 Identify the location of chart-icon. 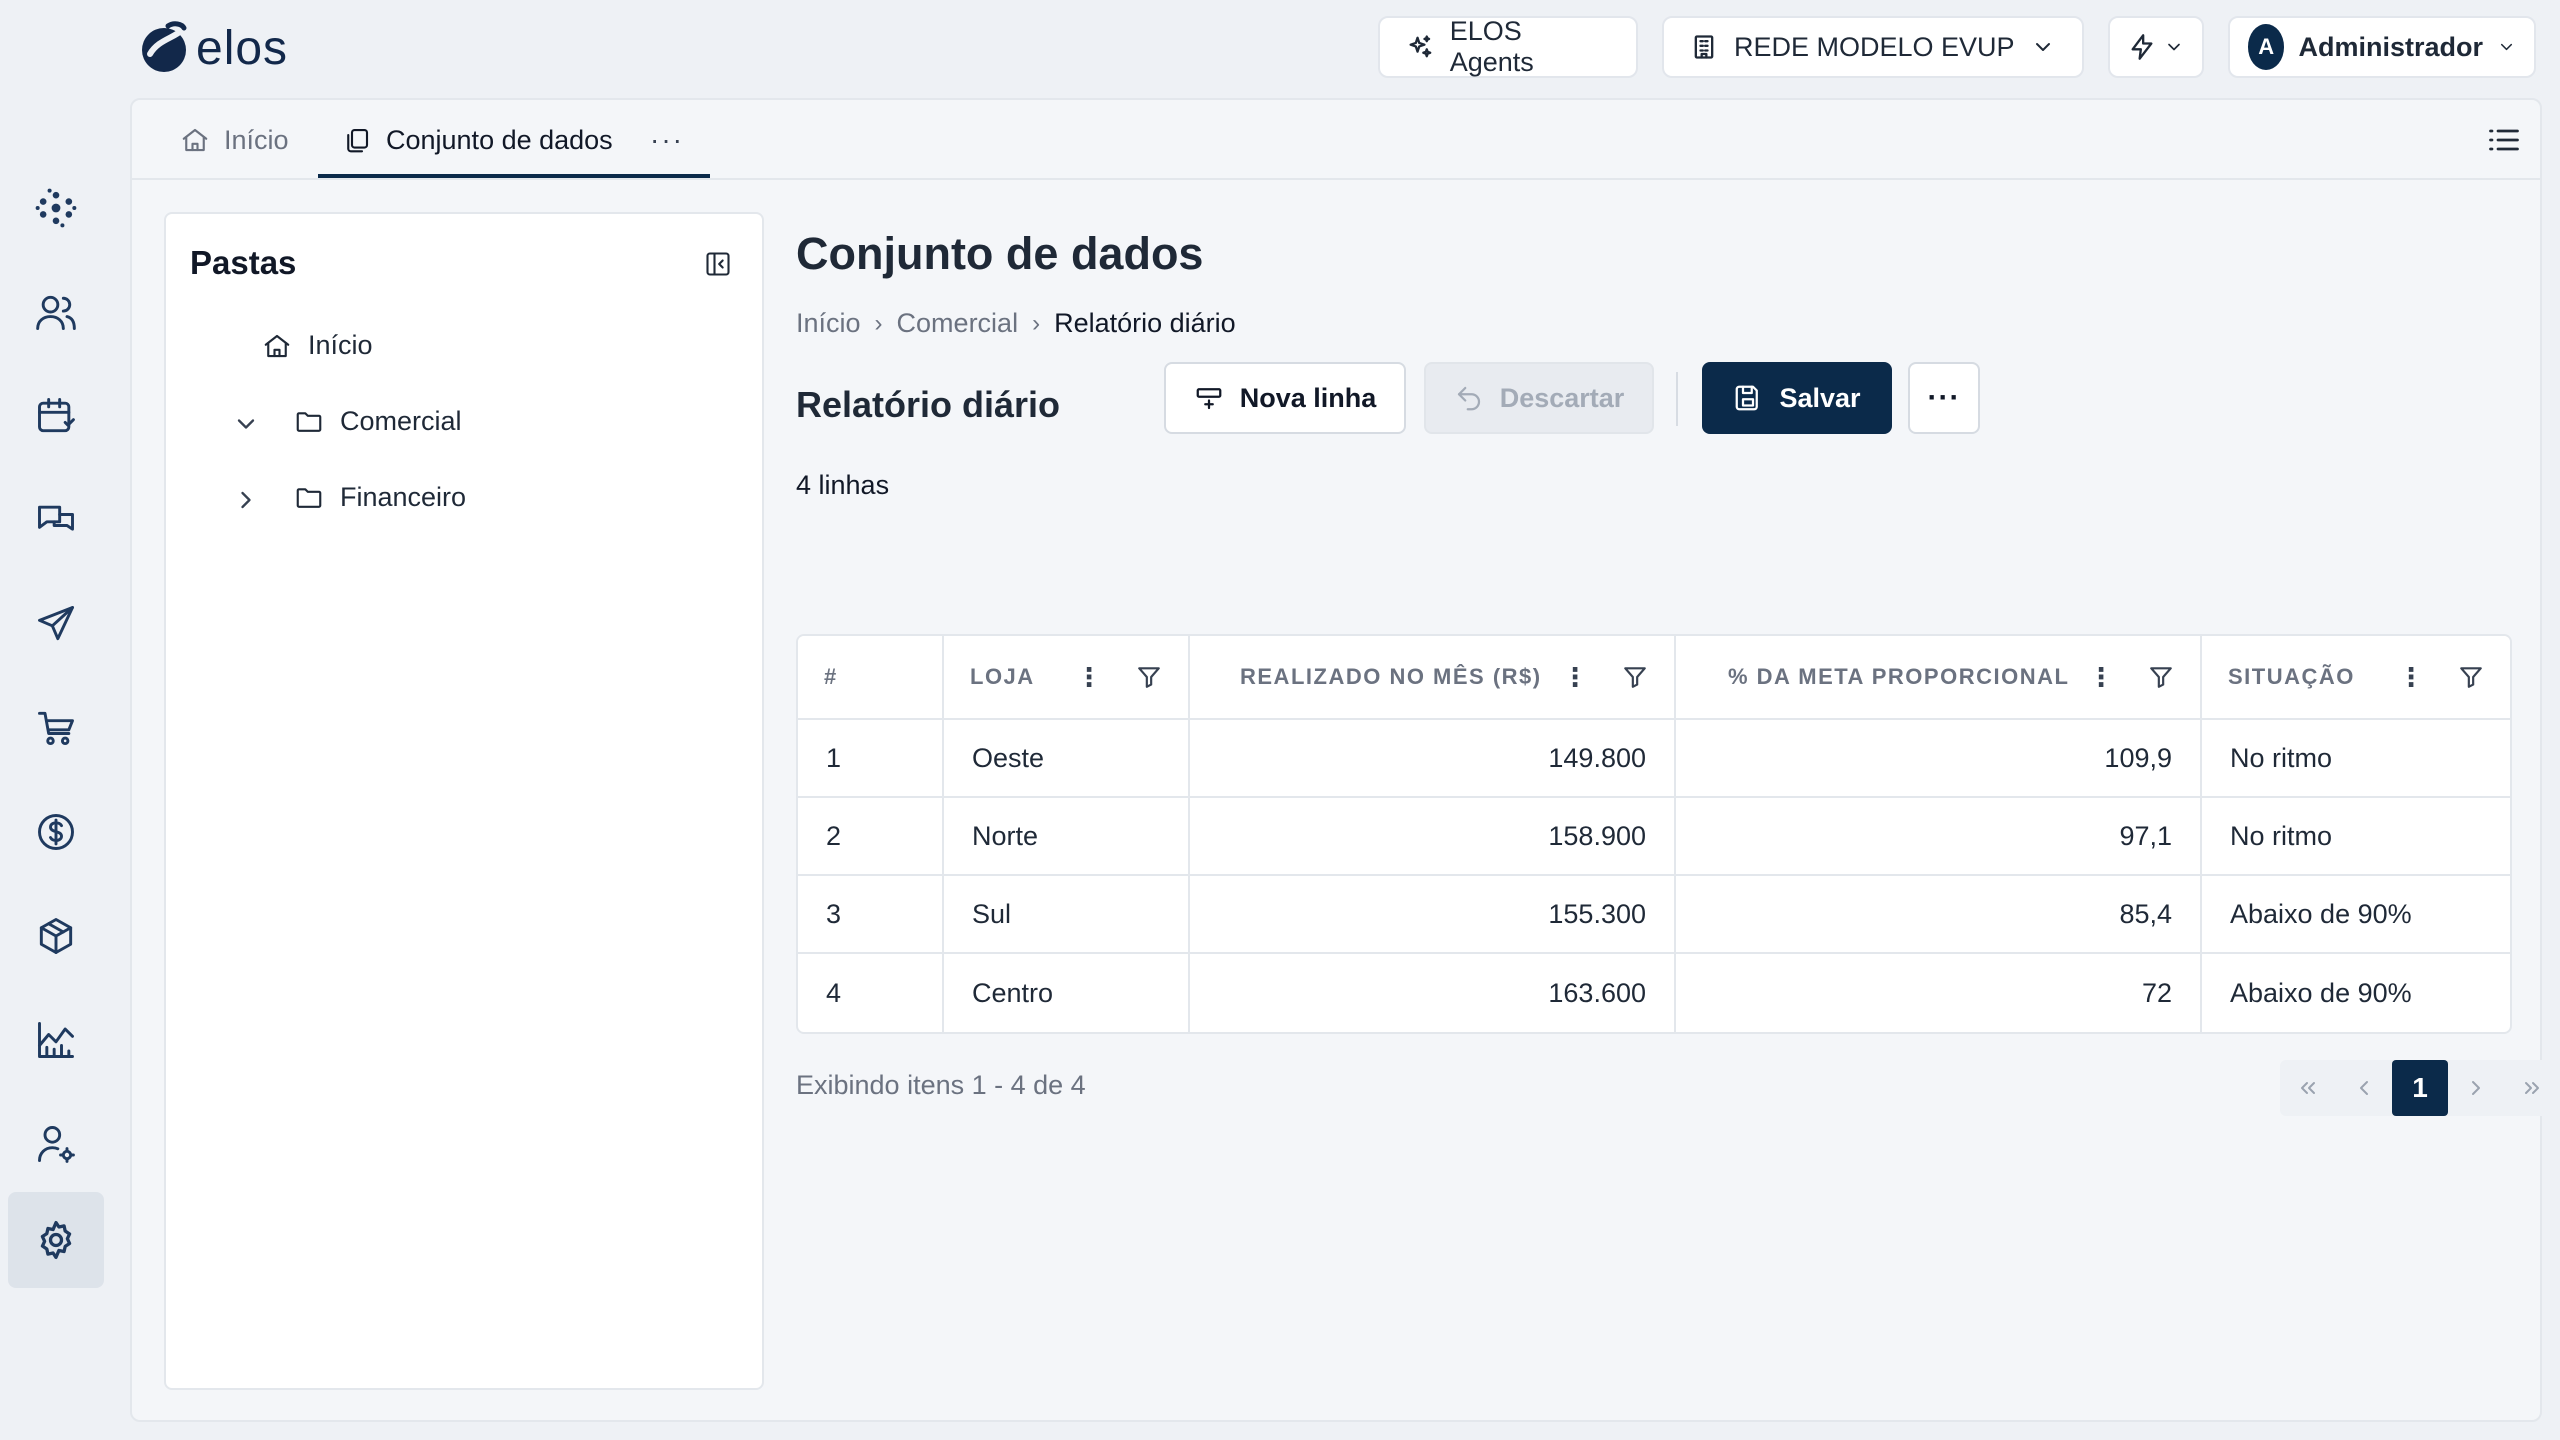
(56, 1040).